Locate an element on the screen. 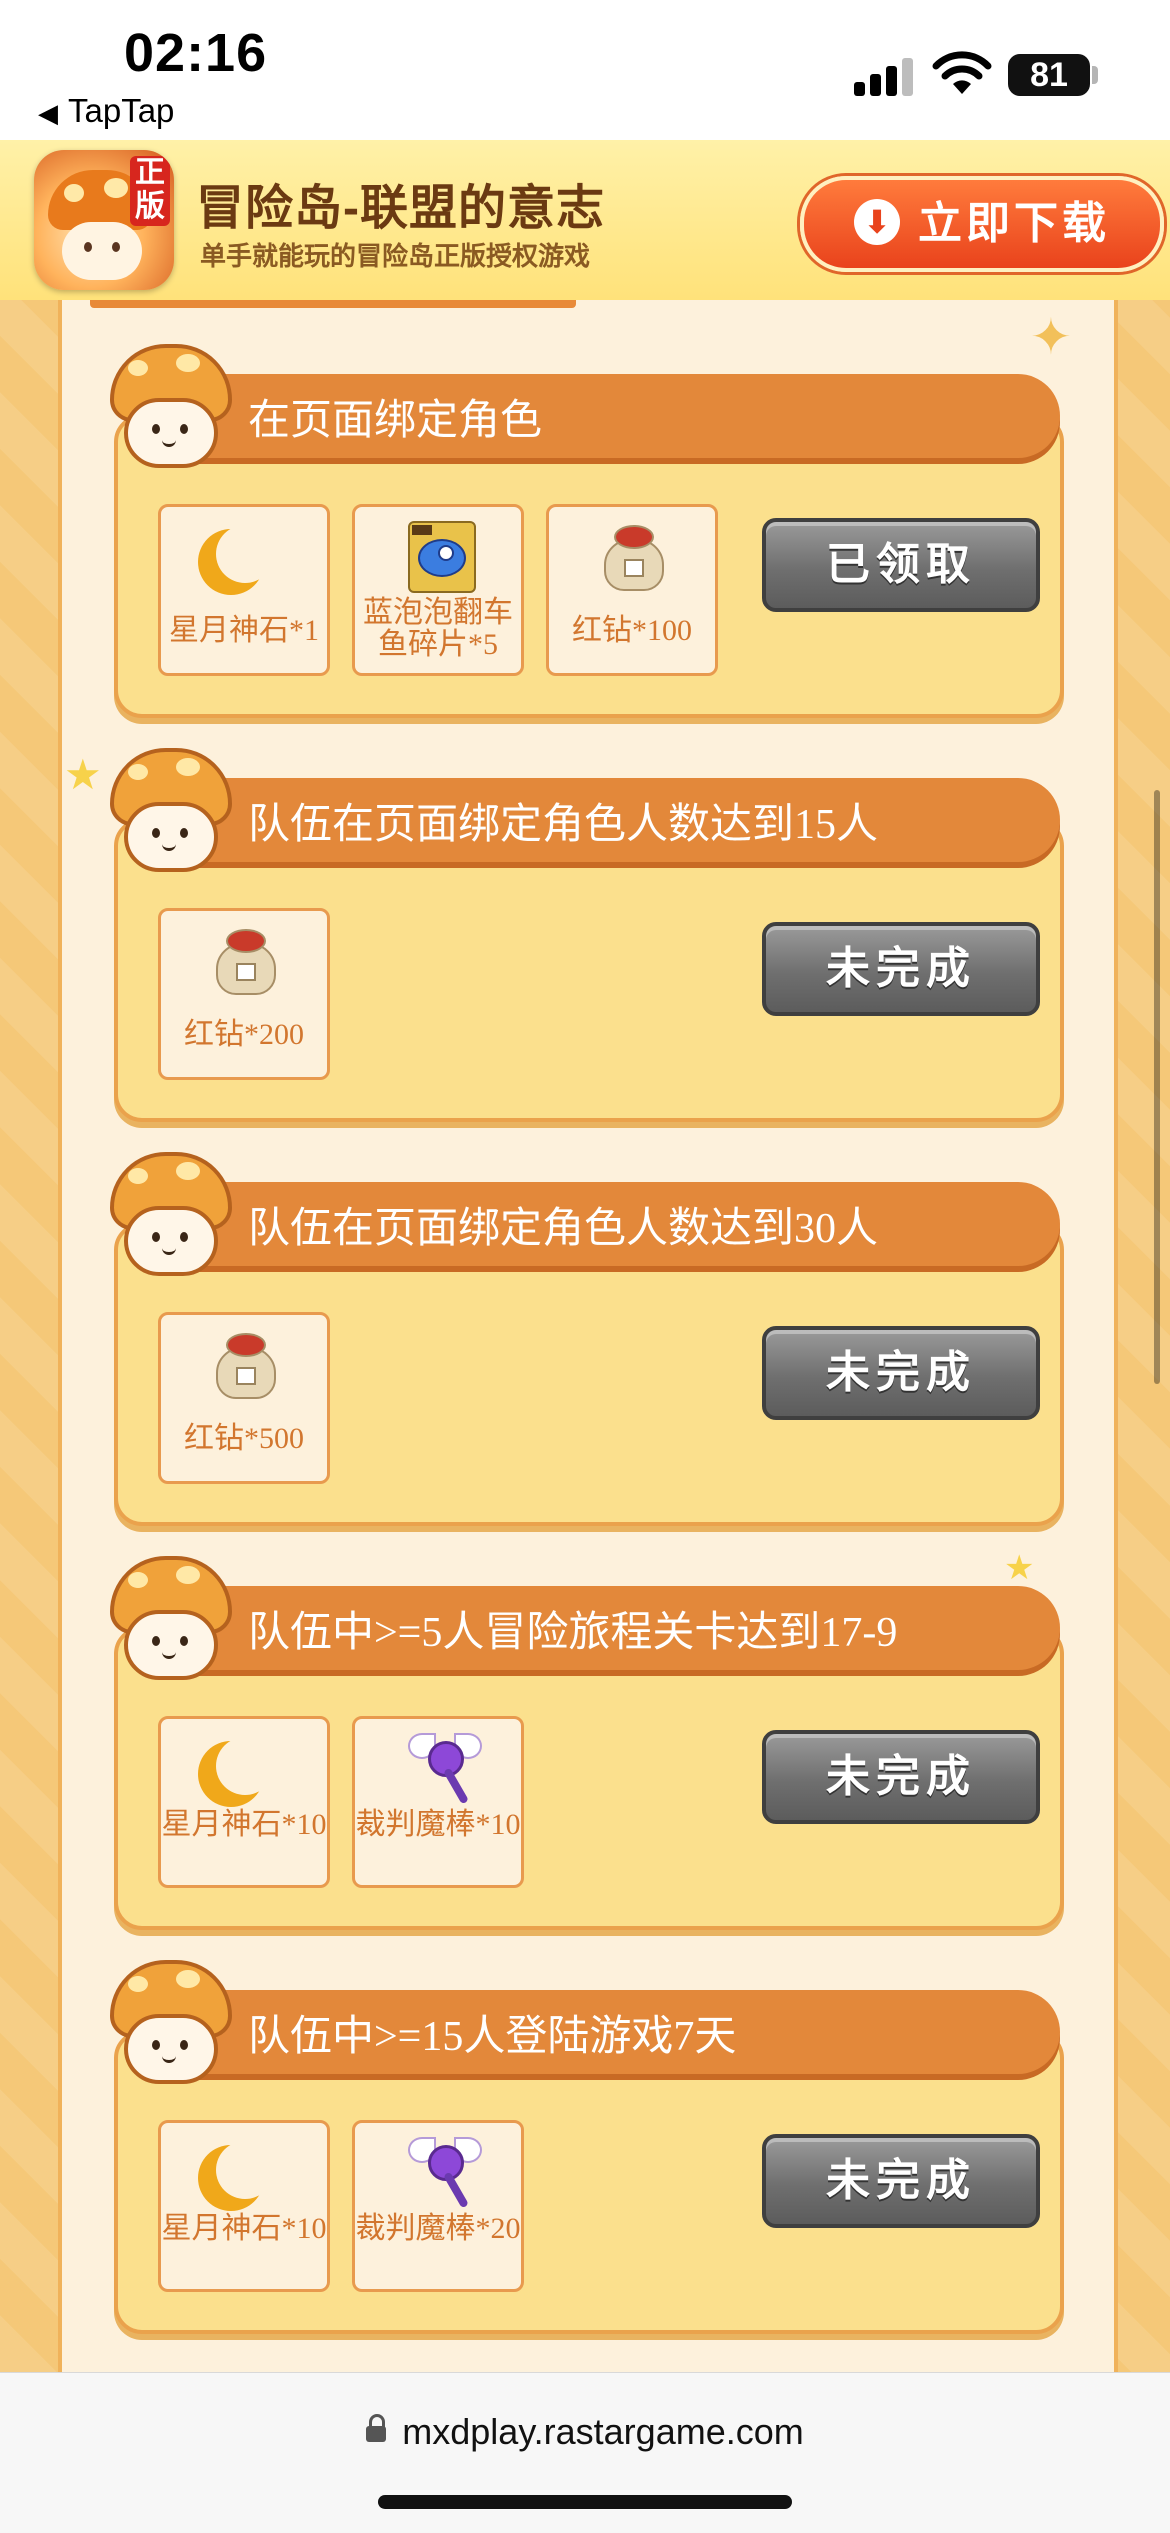 This screenshot has width=1170, height=2533. reward-item: 红钻*500 is located at coordinates (244, 1398).